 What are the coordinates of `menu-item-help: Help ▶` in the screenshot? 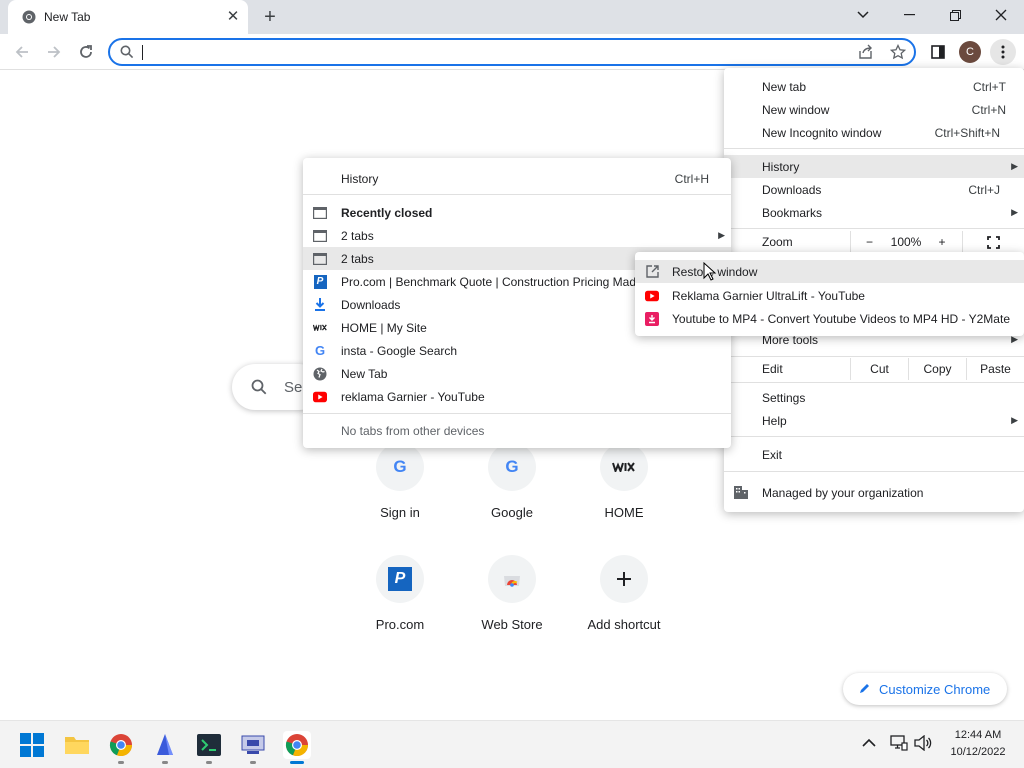 It's located at (874, 420).